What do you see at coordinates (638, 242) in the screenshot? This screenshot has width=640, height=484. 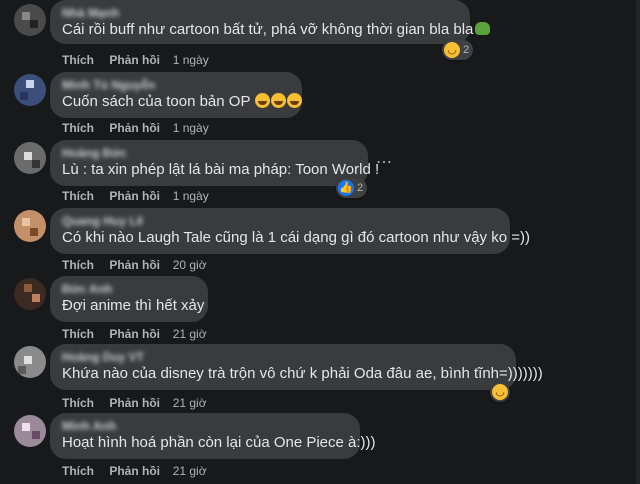 I see `scrollbar-track` at bounding box center [638, 242].